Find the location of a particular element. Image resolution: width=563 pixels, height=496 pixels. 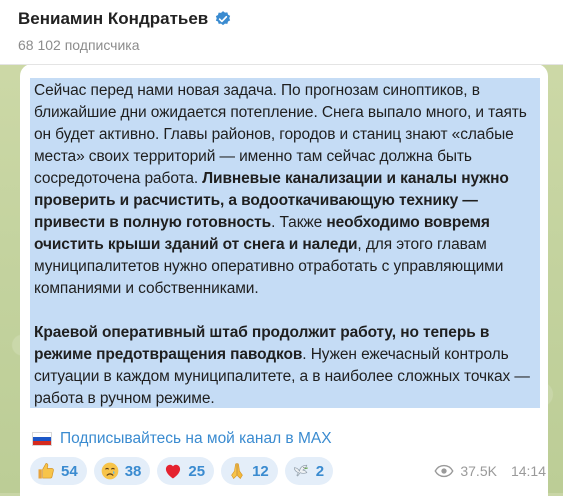

message-meta: 37.5K 14:14 is located at coordinates (490, 471).